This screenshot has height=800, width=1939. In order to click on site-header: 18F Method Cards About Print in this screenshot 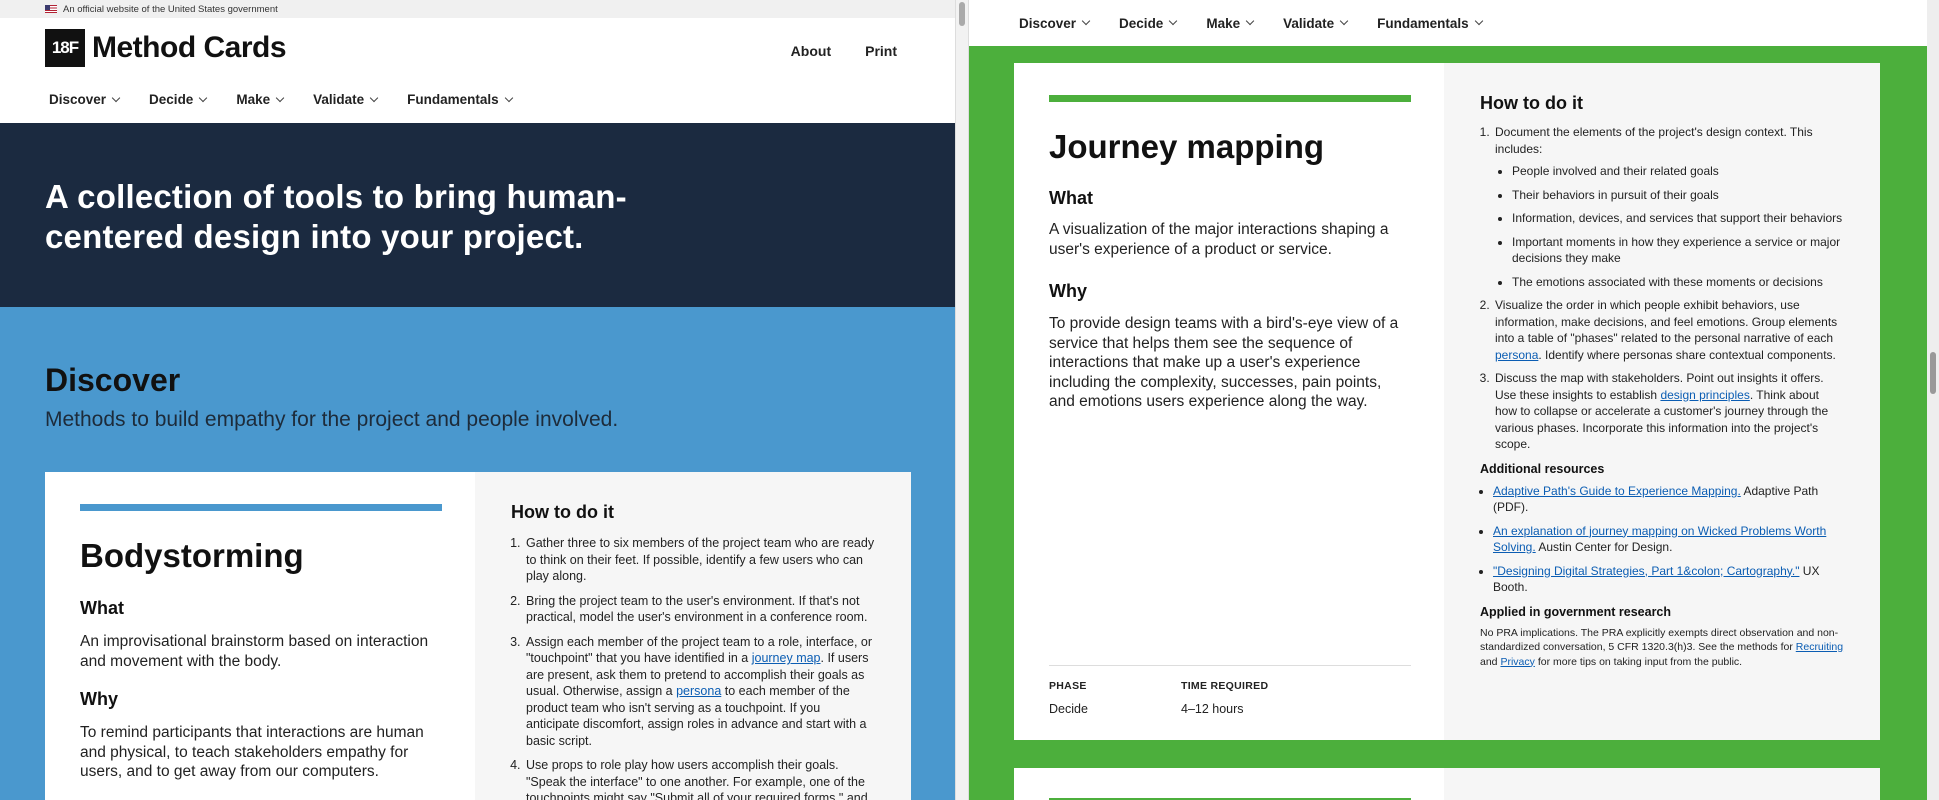, I will do `click(477, 55)`.